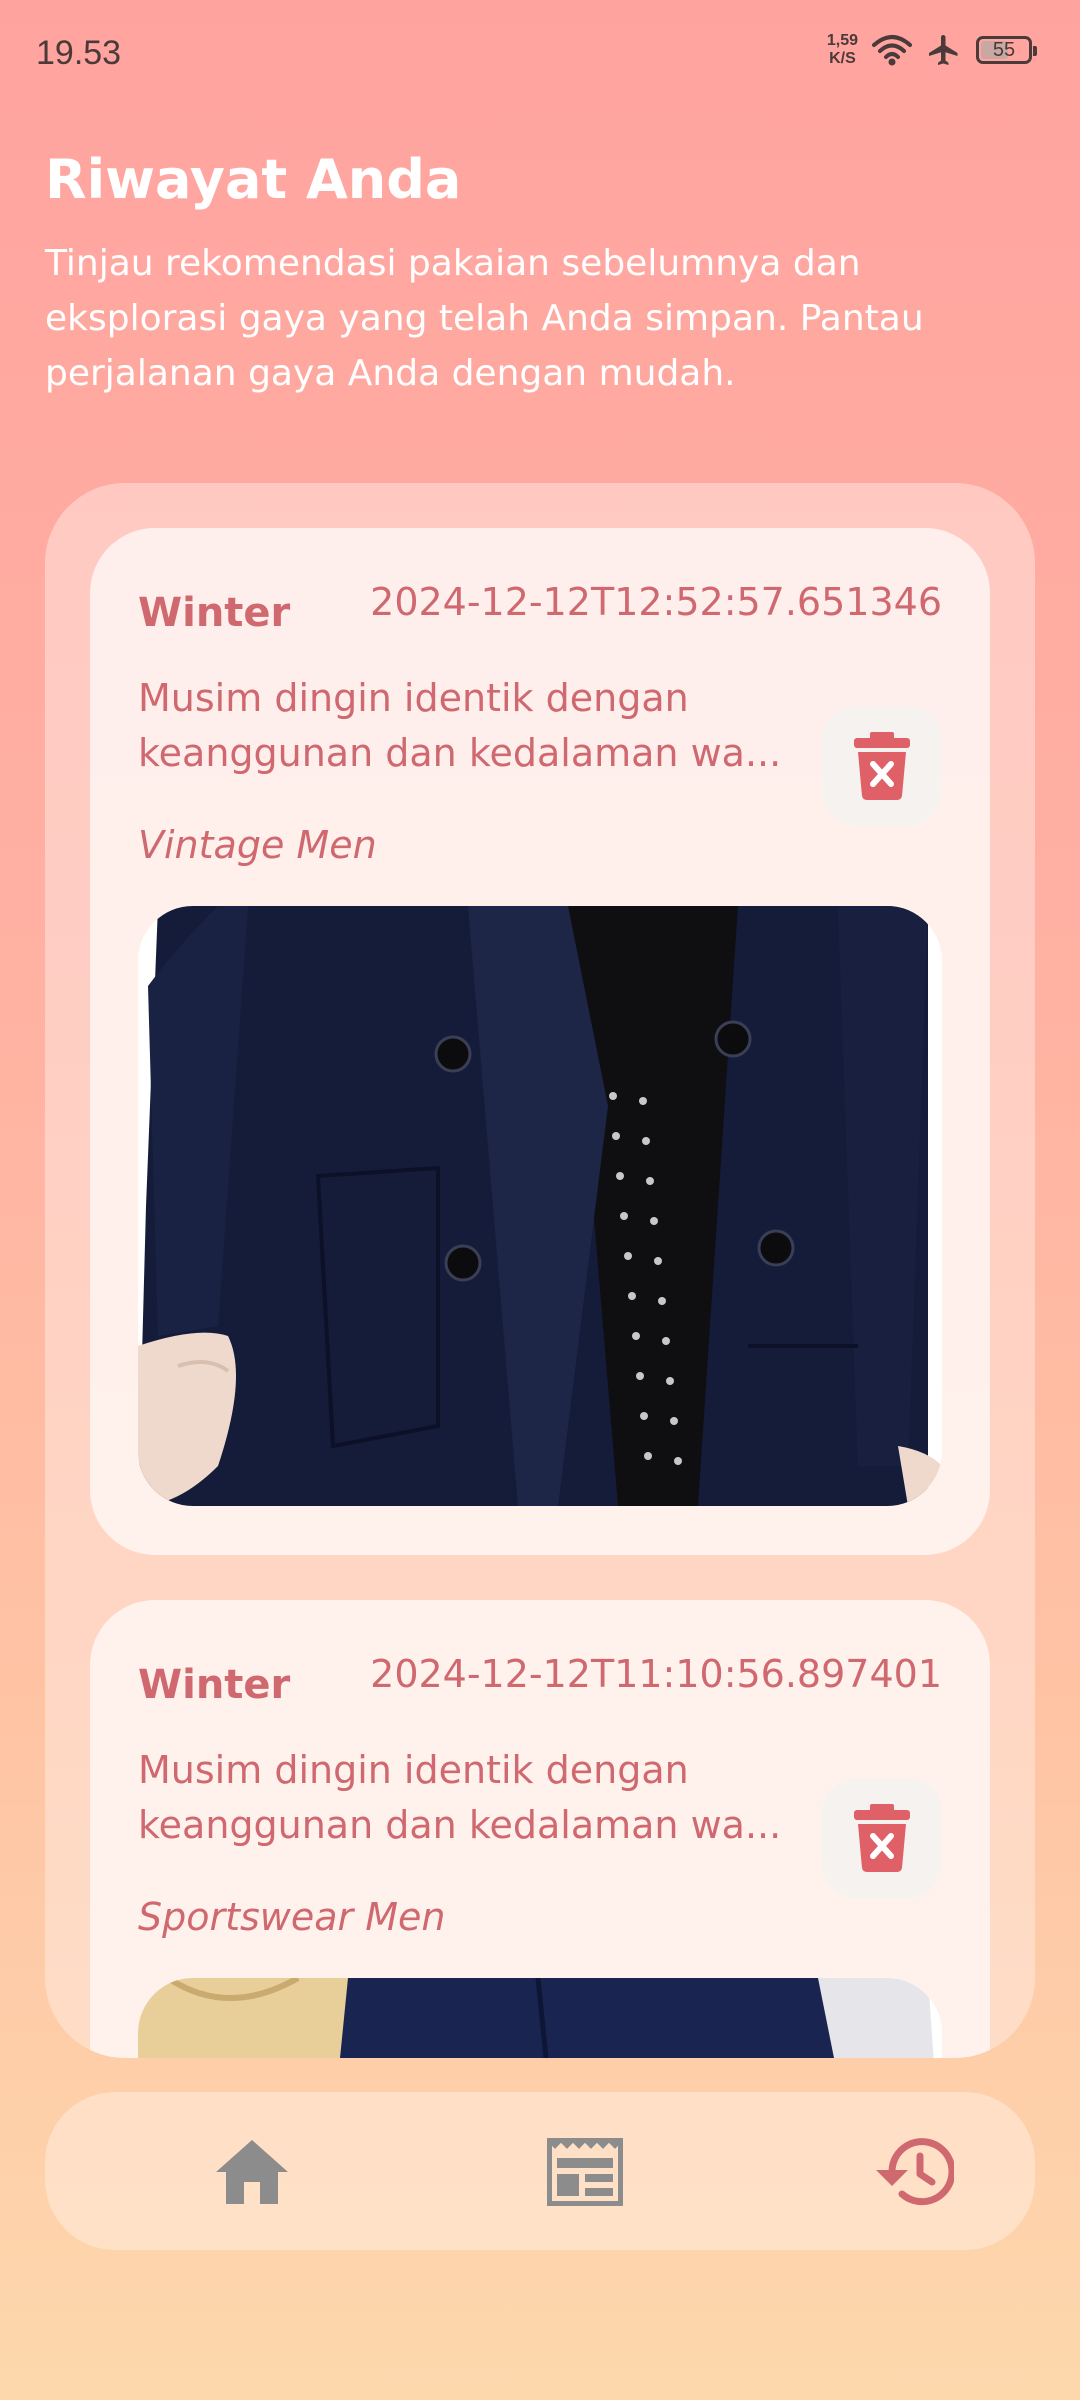 Image resolution: width=1080 pixels, height=2400 pixels. I want to click on nav-home, so click(252, 2172).